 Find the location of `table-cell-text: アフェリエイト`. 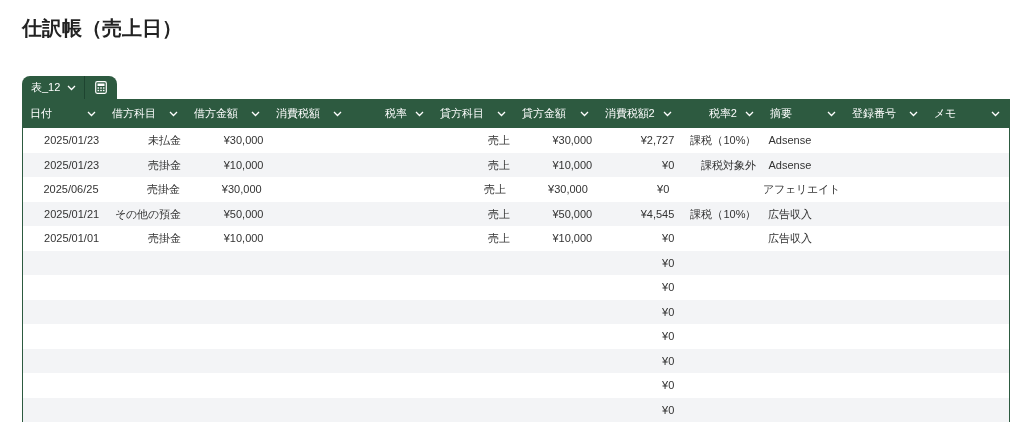

table-cell-text: アフェリエイト is located at coordinates (801, 189).